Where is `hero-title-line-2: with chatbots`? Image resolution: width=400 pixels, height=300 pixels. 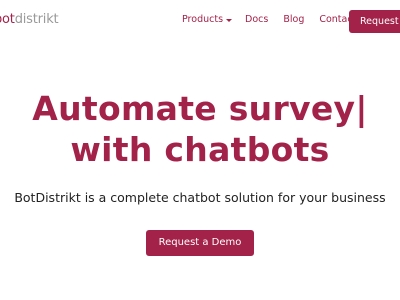
hero-title-line-2: with chatbots is located at coordinates (200, 149).